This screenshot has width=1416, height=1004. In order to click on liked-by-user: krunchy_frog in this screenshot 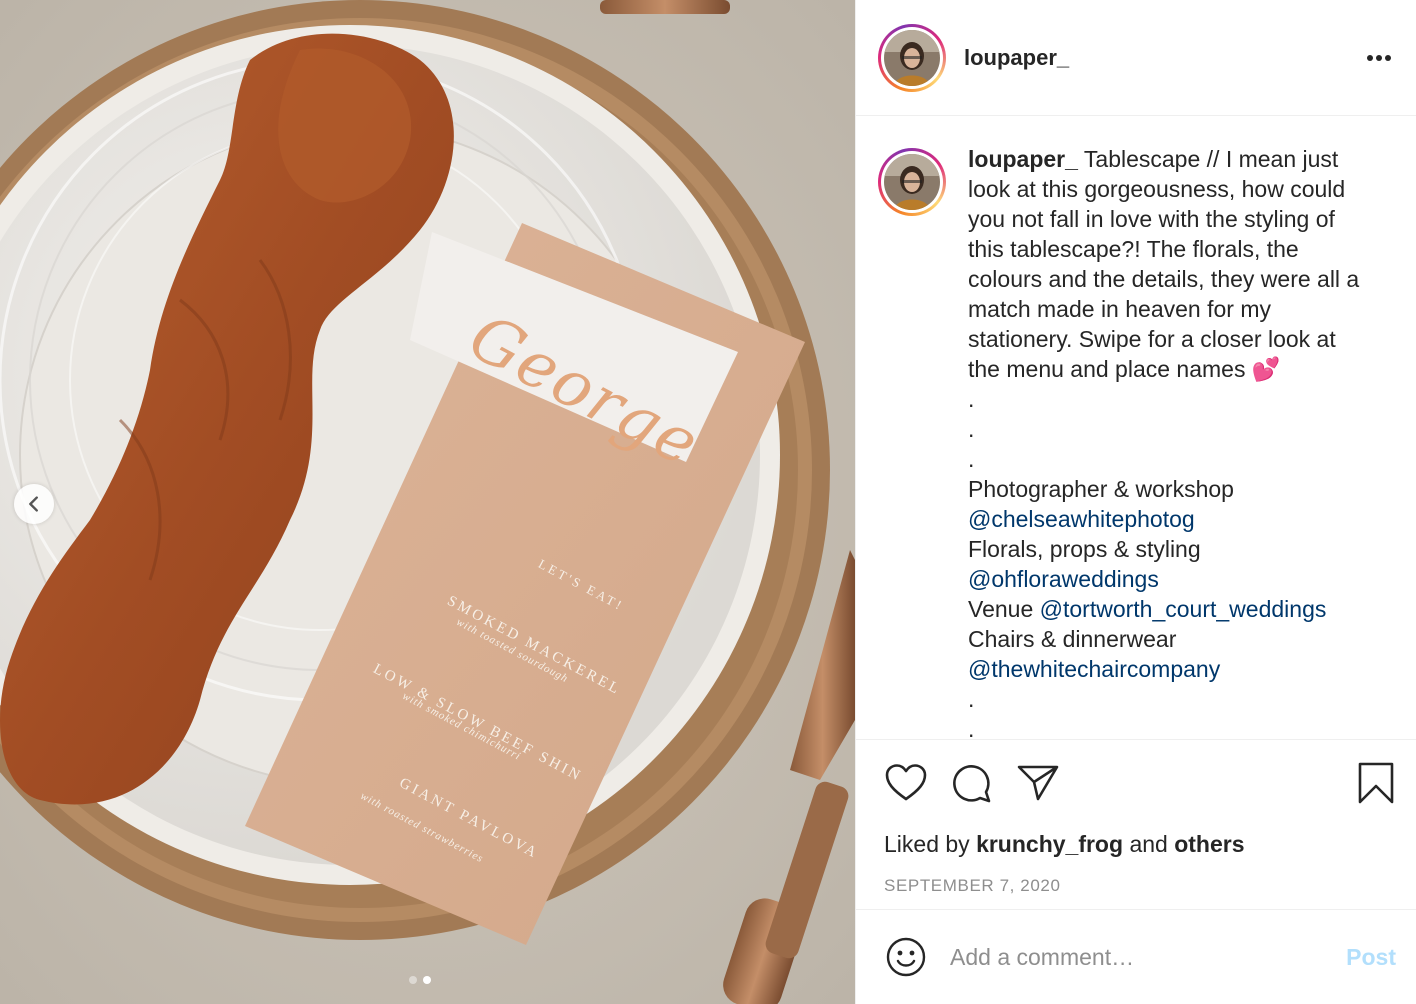, I will do `click(1049, 844)`.